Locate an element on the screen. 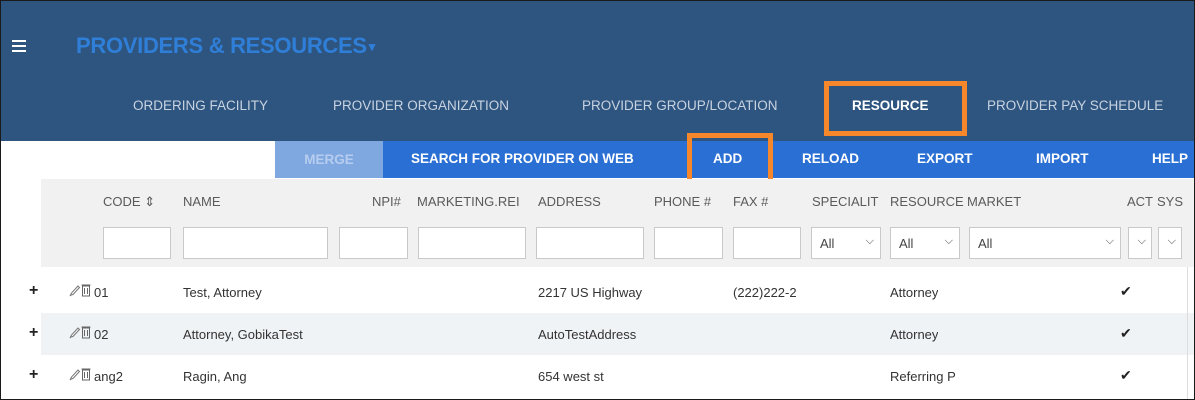  reload-button: RELOAD is located at coordinates (830, 158).